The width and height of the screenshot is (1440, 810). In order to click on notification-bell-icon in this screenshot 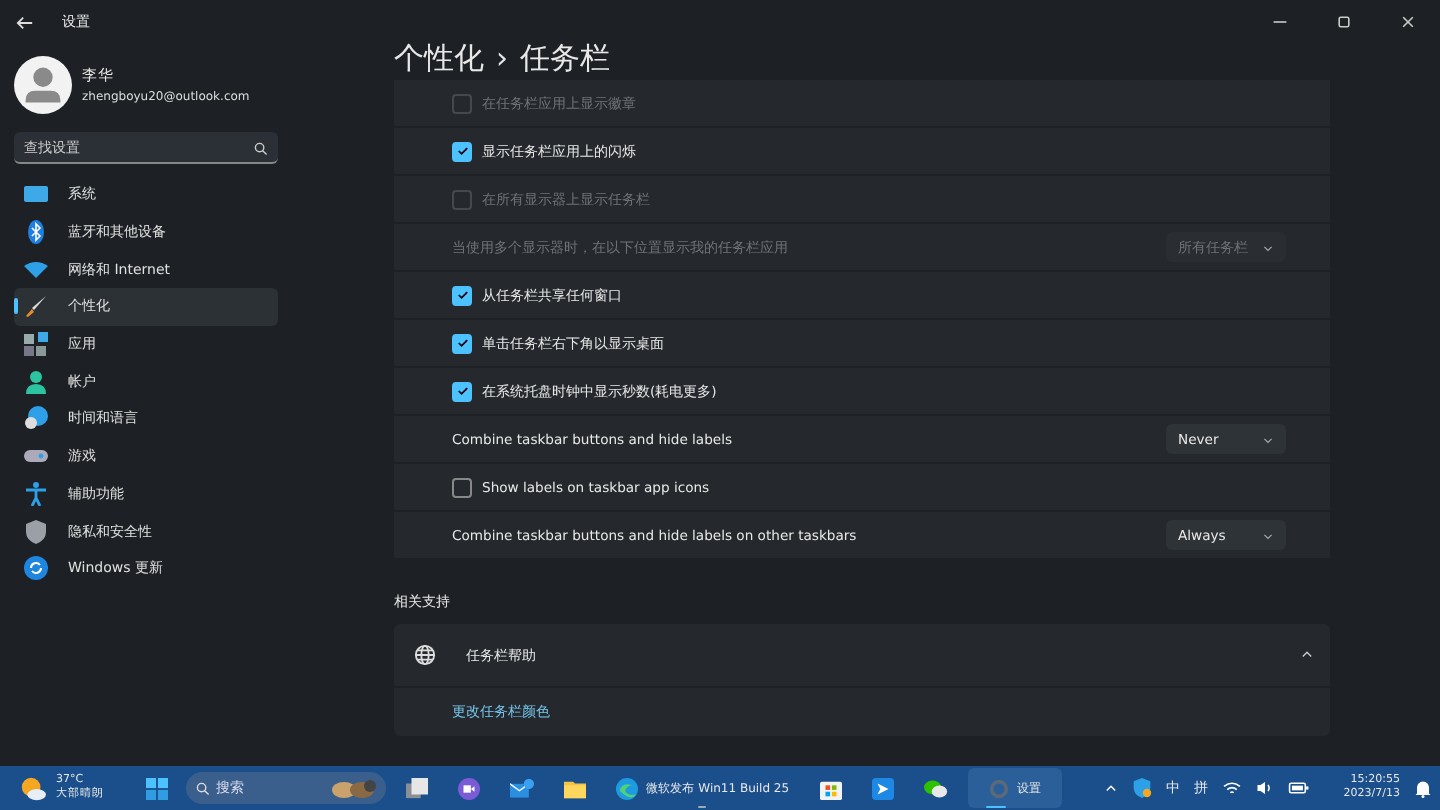, I will do `click(1423, 788)`.